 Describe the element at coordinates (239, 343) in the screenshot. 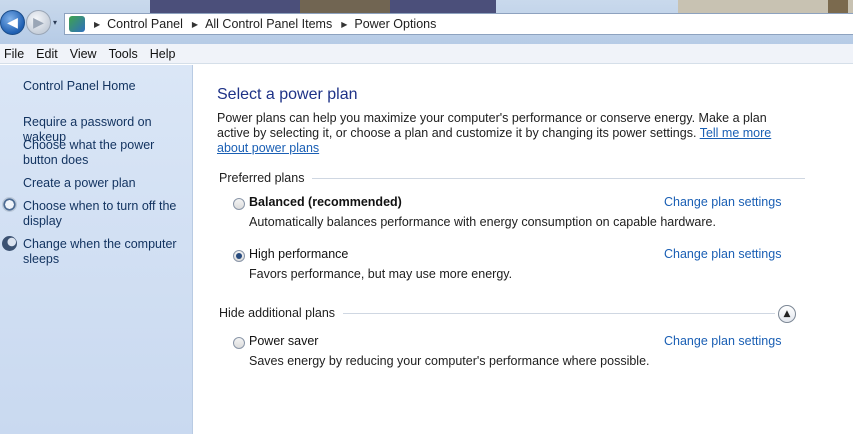

I see `radio-power-saver` at that location.